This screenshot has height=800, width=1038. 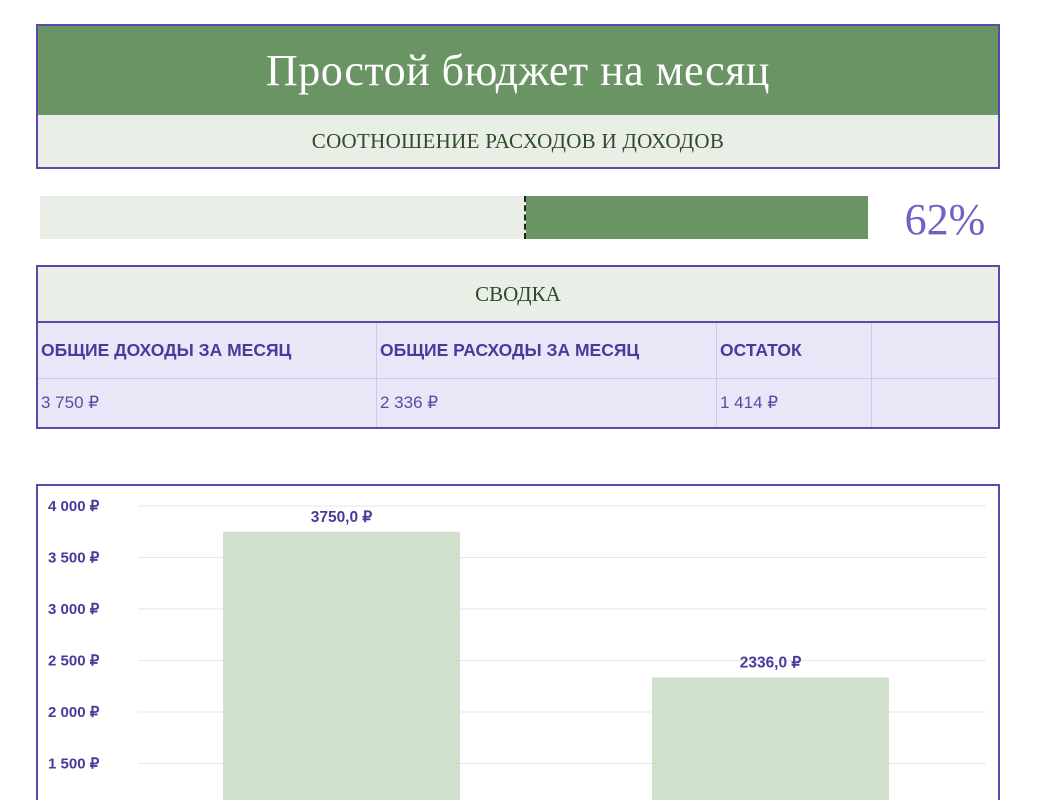 I want to click on bar-income-label: 3750,0 ₽, so click(x=342, y=517).